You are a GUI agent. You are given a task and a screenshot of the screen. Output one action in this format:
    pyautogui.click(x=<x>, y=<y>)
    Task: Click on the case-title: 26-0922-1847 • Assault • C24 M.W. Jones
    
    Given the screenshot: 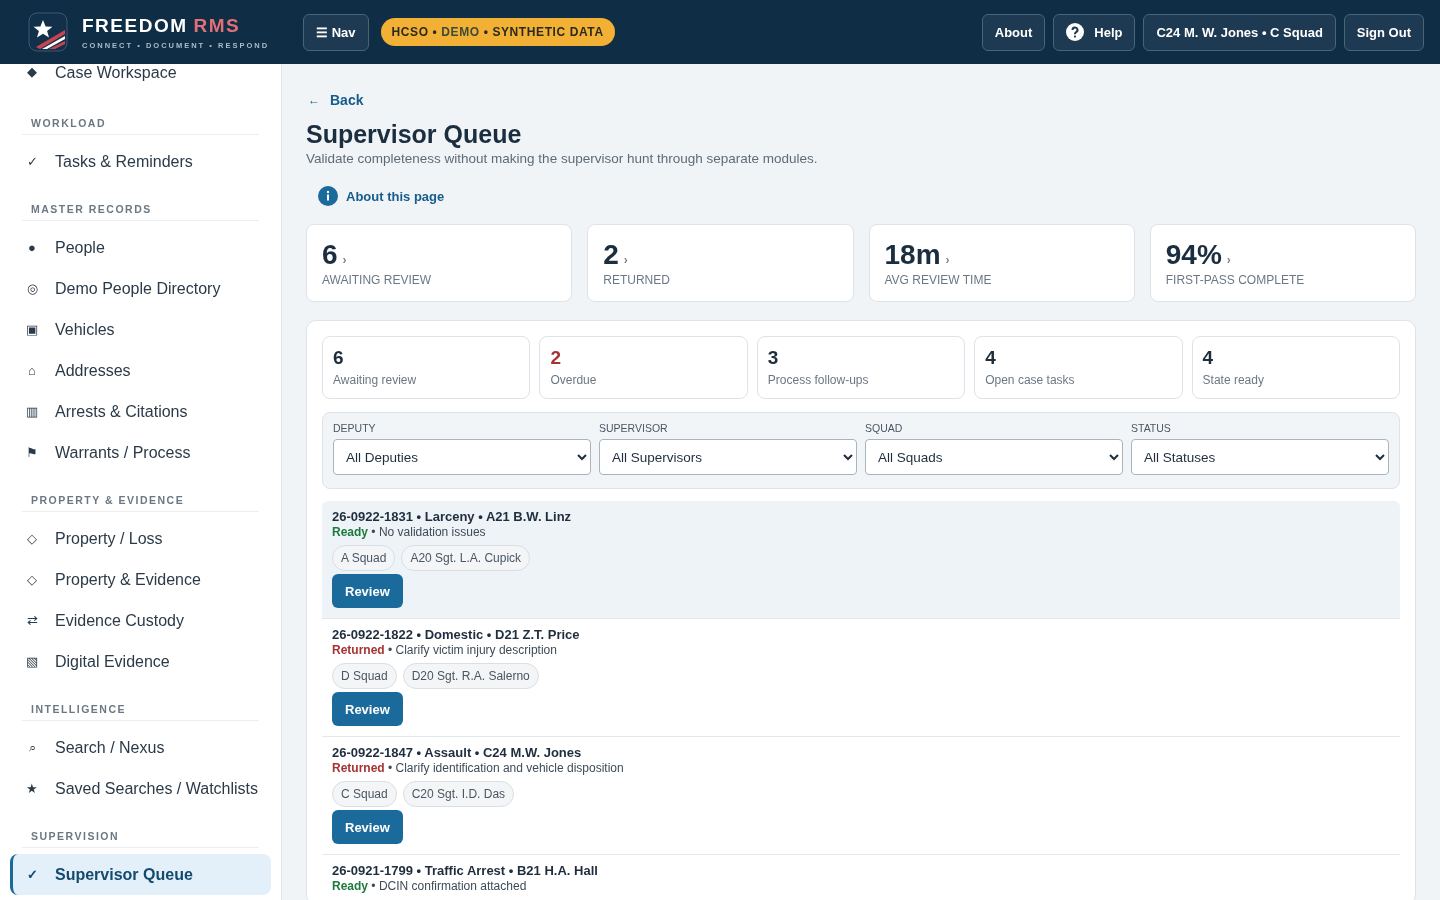 What is the action you would take?
    pyautogui.click(x=457, y=752)
    